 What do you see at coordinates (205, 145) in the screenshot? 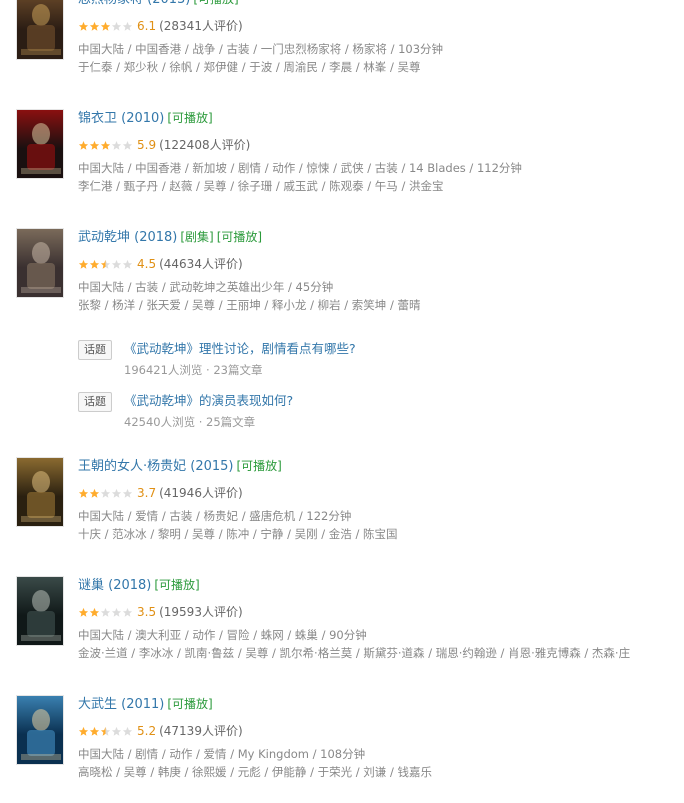
I see `vote-count: (122408人评价)` at bounding box center [205, 145].